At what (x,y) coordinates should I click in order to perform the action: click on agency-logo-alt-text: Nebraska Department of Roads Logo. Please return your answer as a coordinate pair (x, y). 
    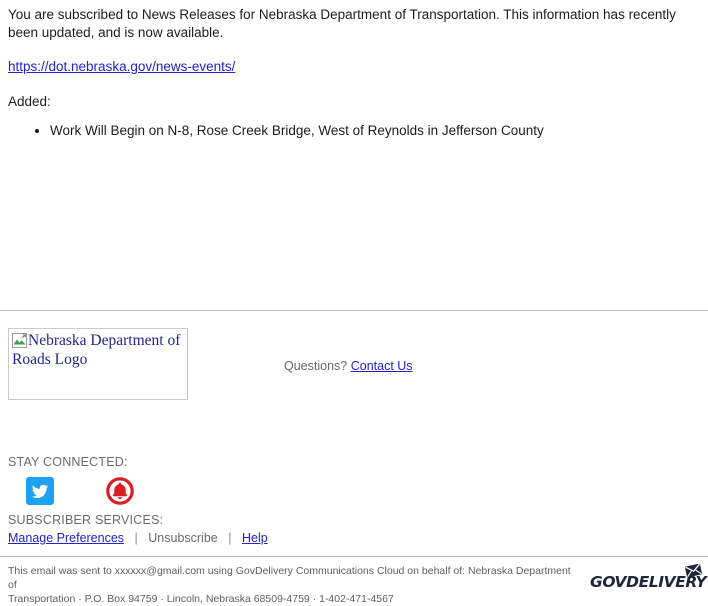
    Looking at the image, I should click on (96, 350).